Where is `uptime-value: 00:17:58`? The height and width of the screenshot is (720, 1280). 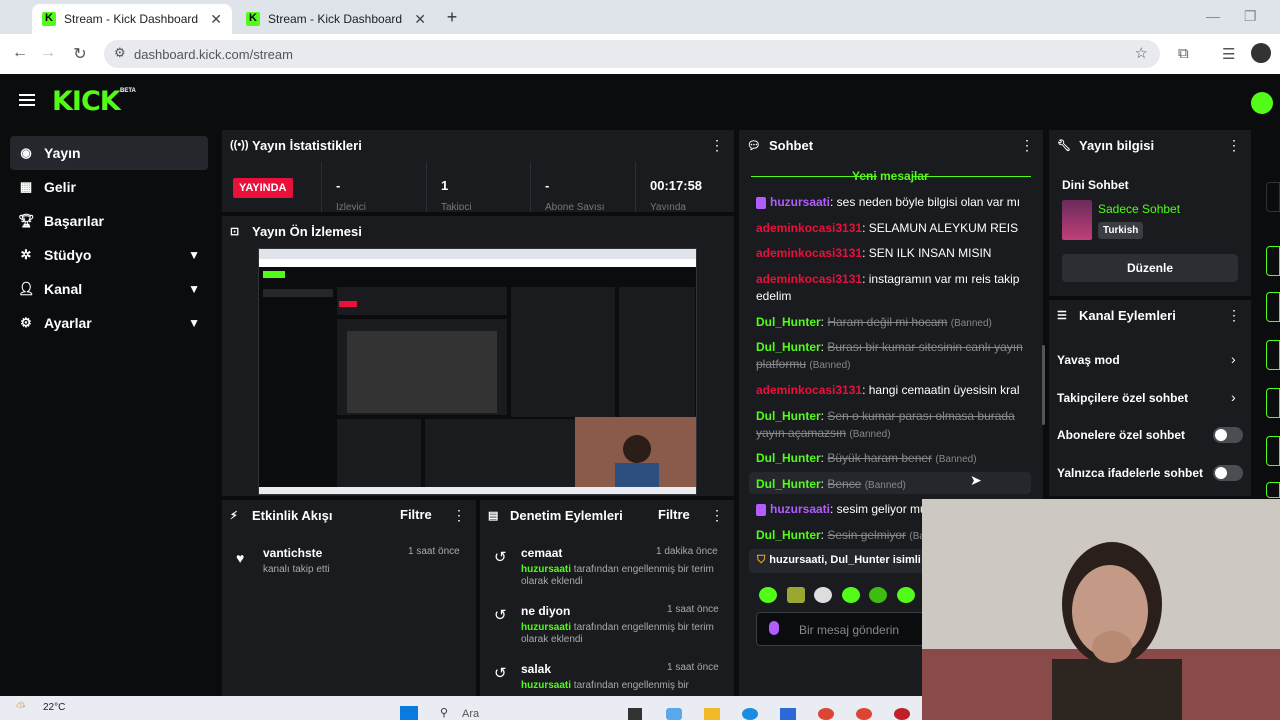
uptime-value: 00:17:58 is located at coordinates (676, 185).